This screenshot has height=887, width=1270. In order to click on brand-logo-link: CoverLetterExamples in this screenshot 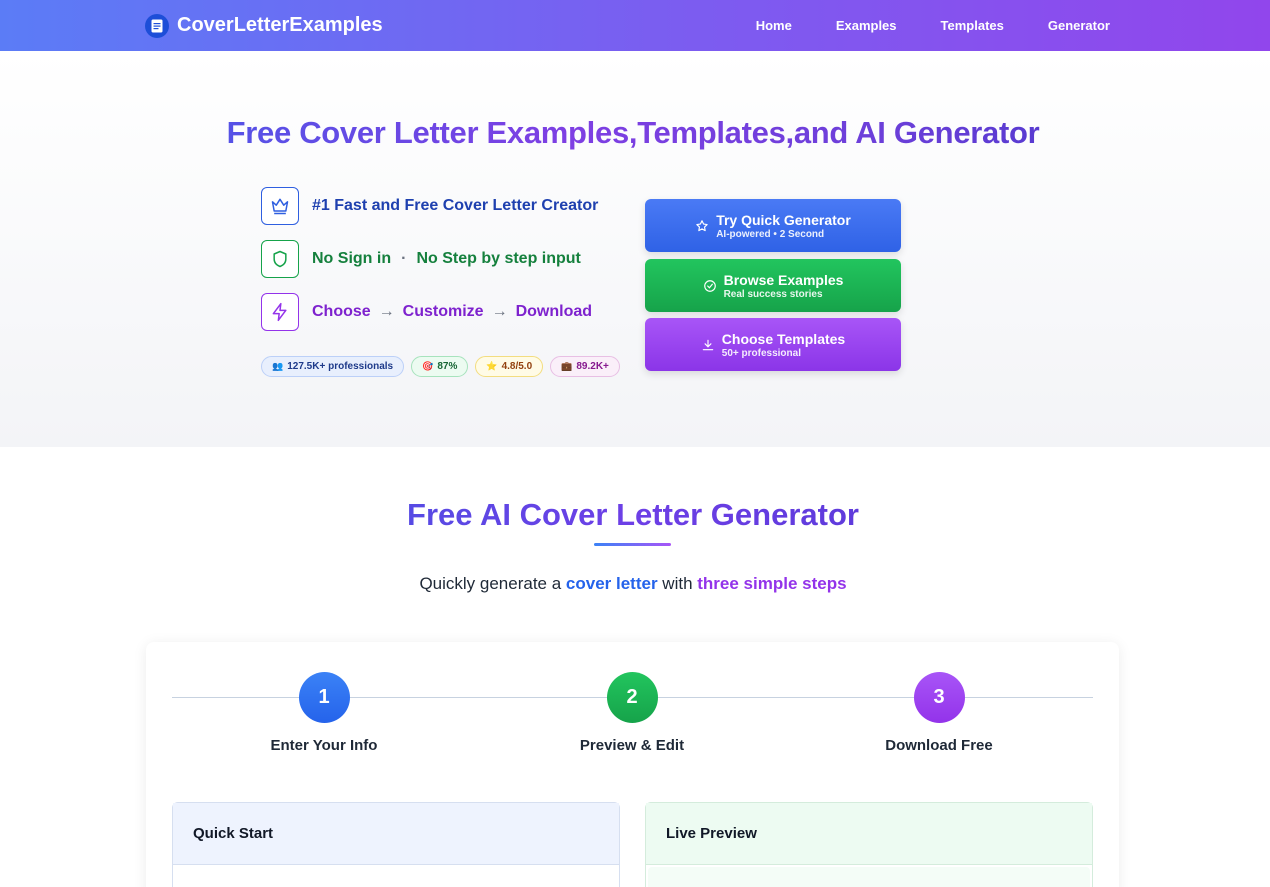, I will do `click(264, 25)`.